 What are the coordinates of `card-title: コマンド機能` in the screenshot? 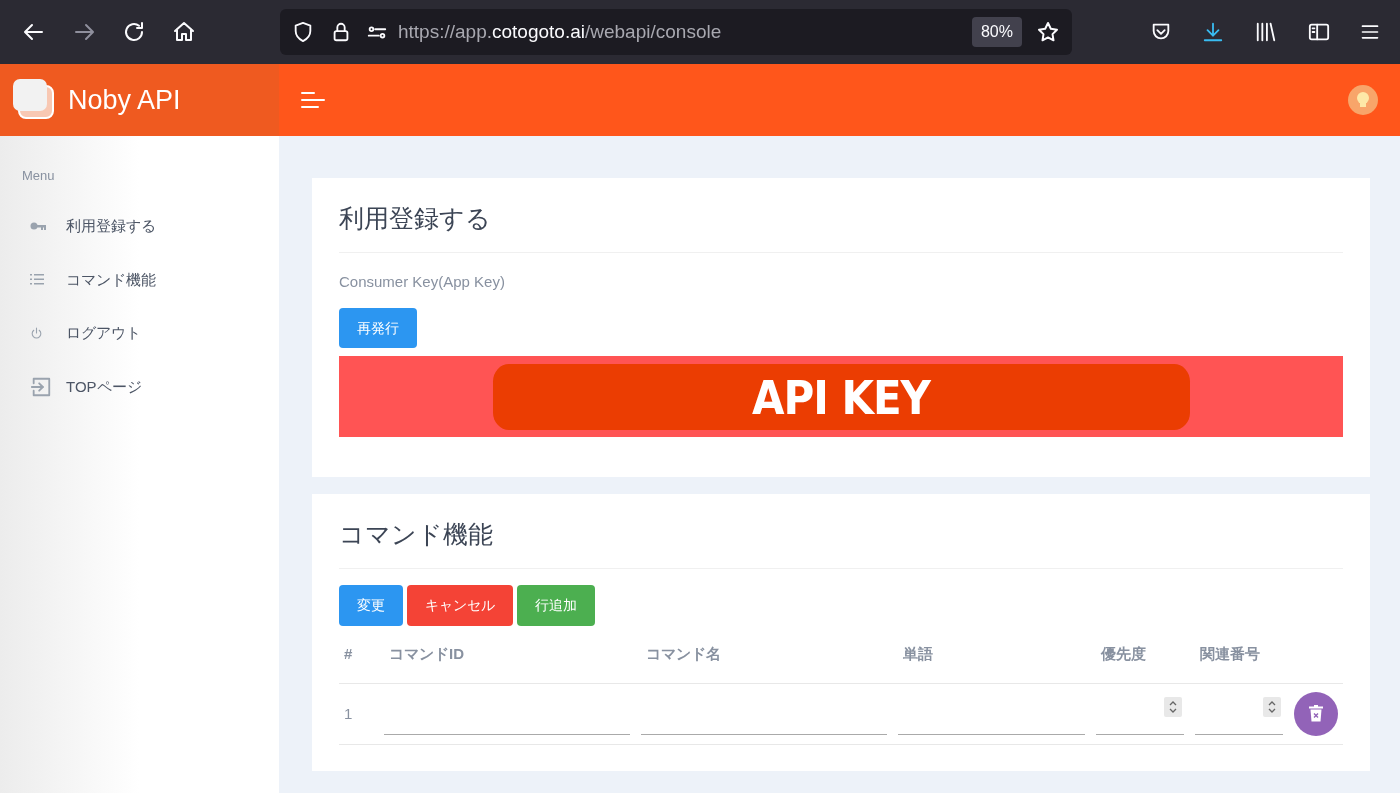 It's located at (841, 542).